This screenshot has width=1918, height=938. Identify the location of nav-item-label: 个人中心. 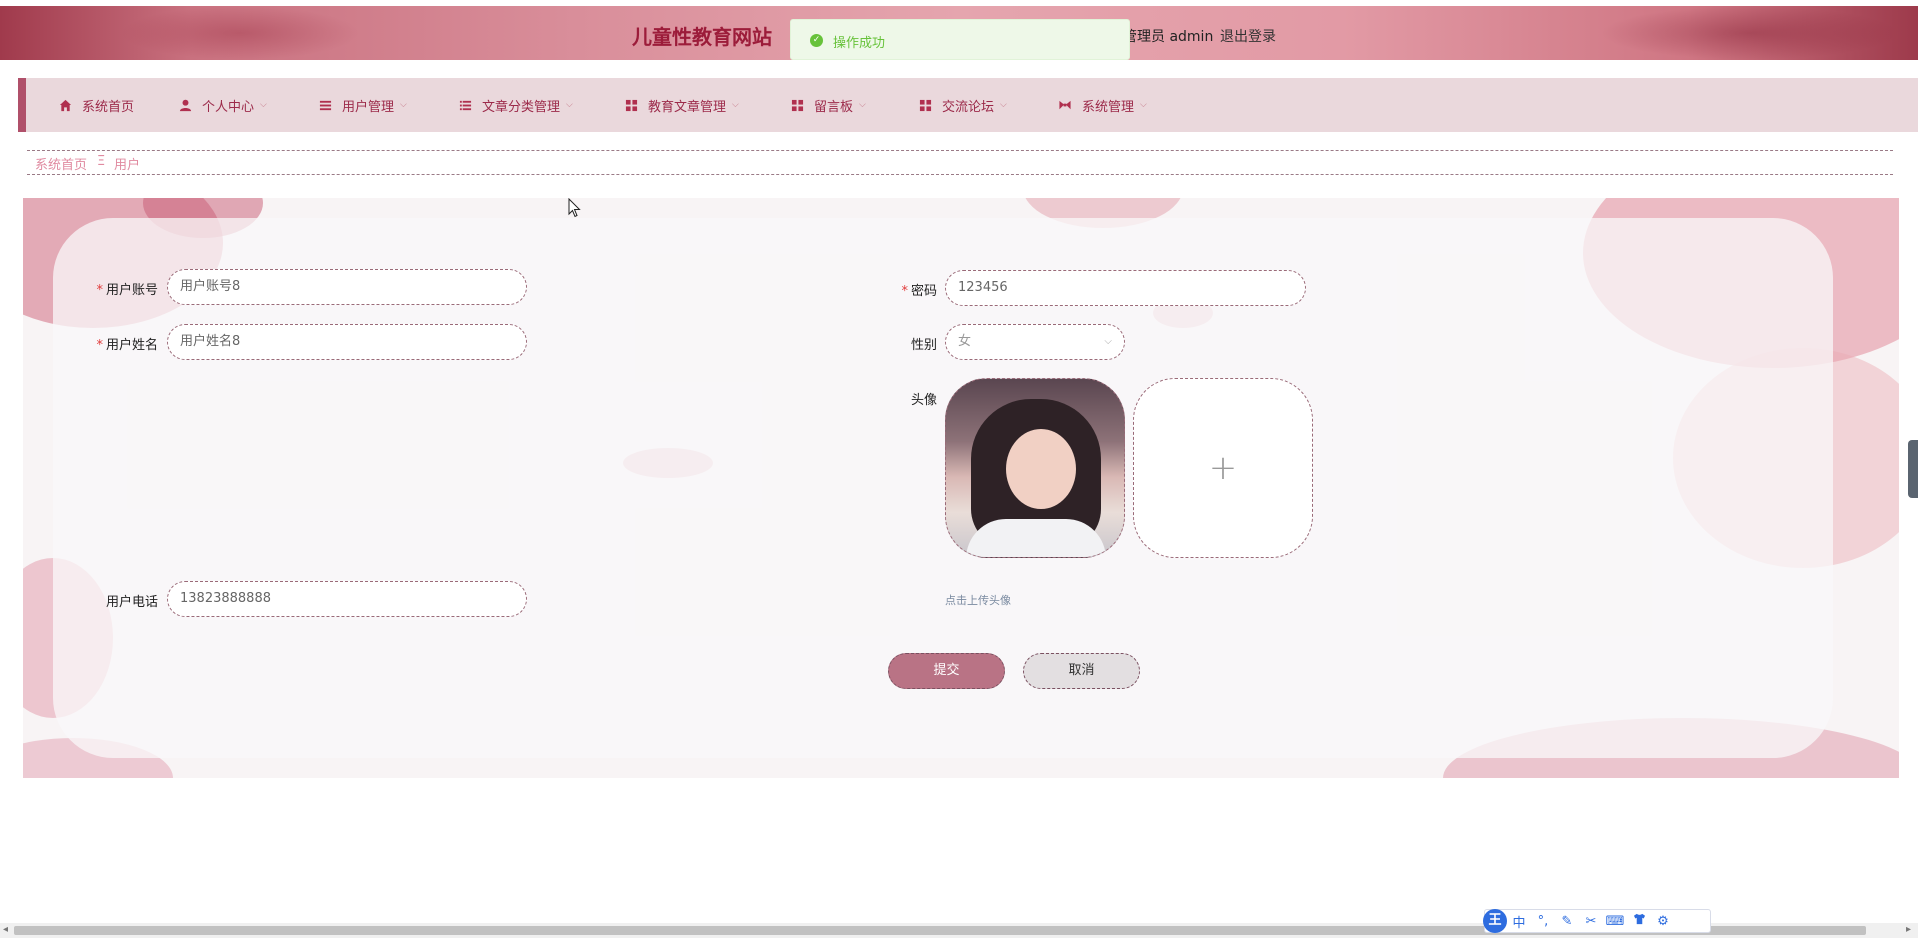
(228, 107).